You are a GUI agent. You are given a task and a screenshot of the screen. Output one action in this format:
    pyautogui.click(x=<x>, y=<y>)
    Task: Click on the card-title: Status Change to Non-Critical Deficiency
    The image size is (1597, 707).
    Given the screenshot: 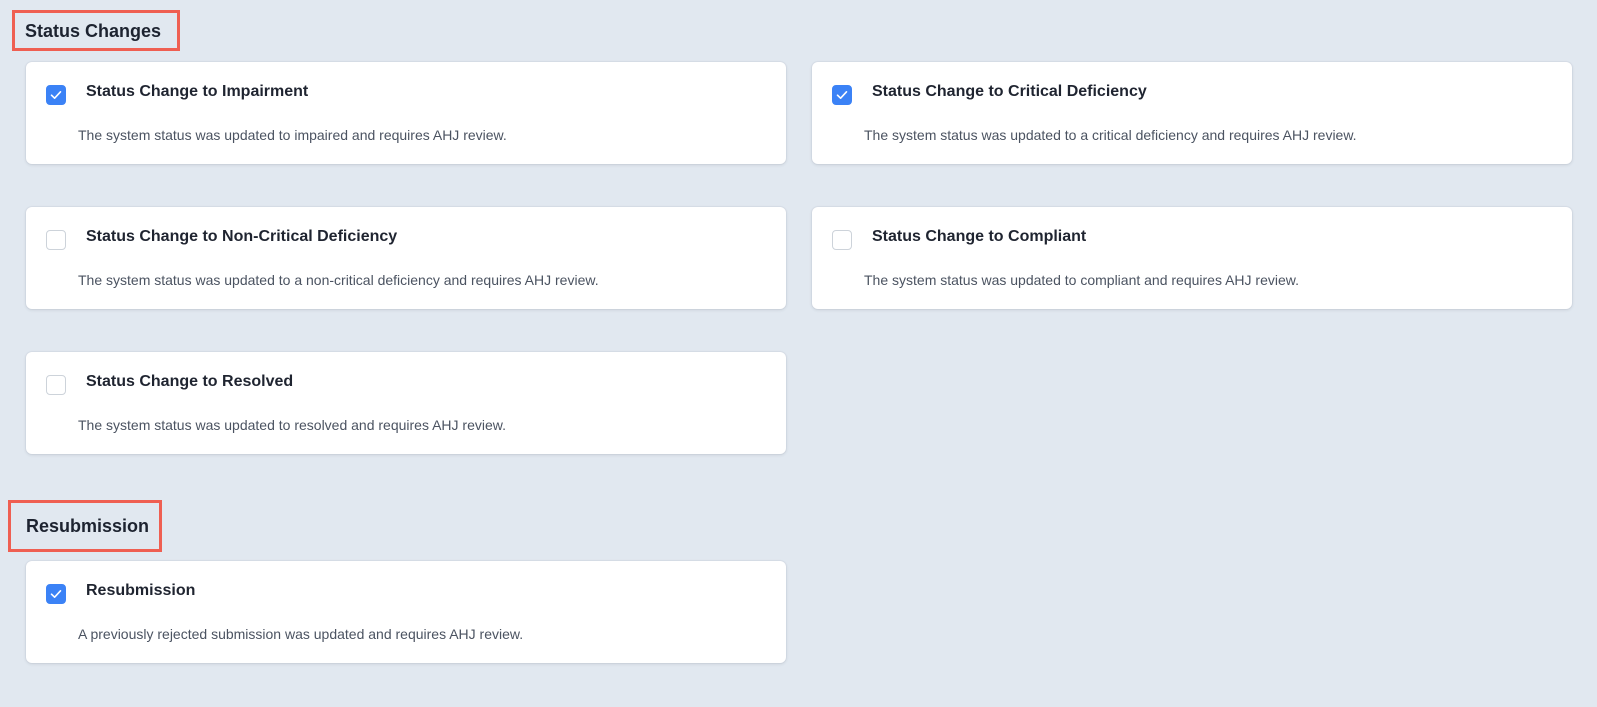 What is the action you would take?
    pyautogui.click(x=242, y=236)
    